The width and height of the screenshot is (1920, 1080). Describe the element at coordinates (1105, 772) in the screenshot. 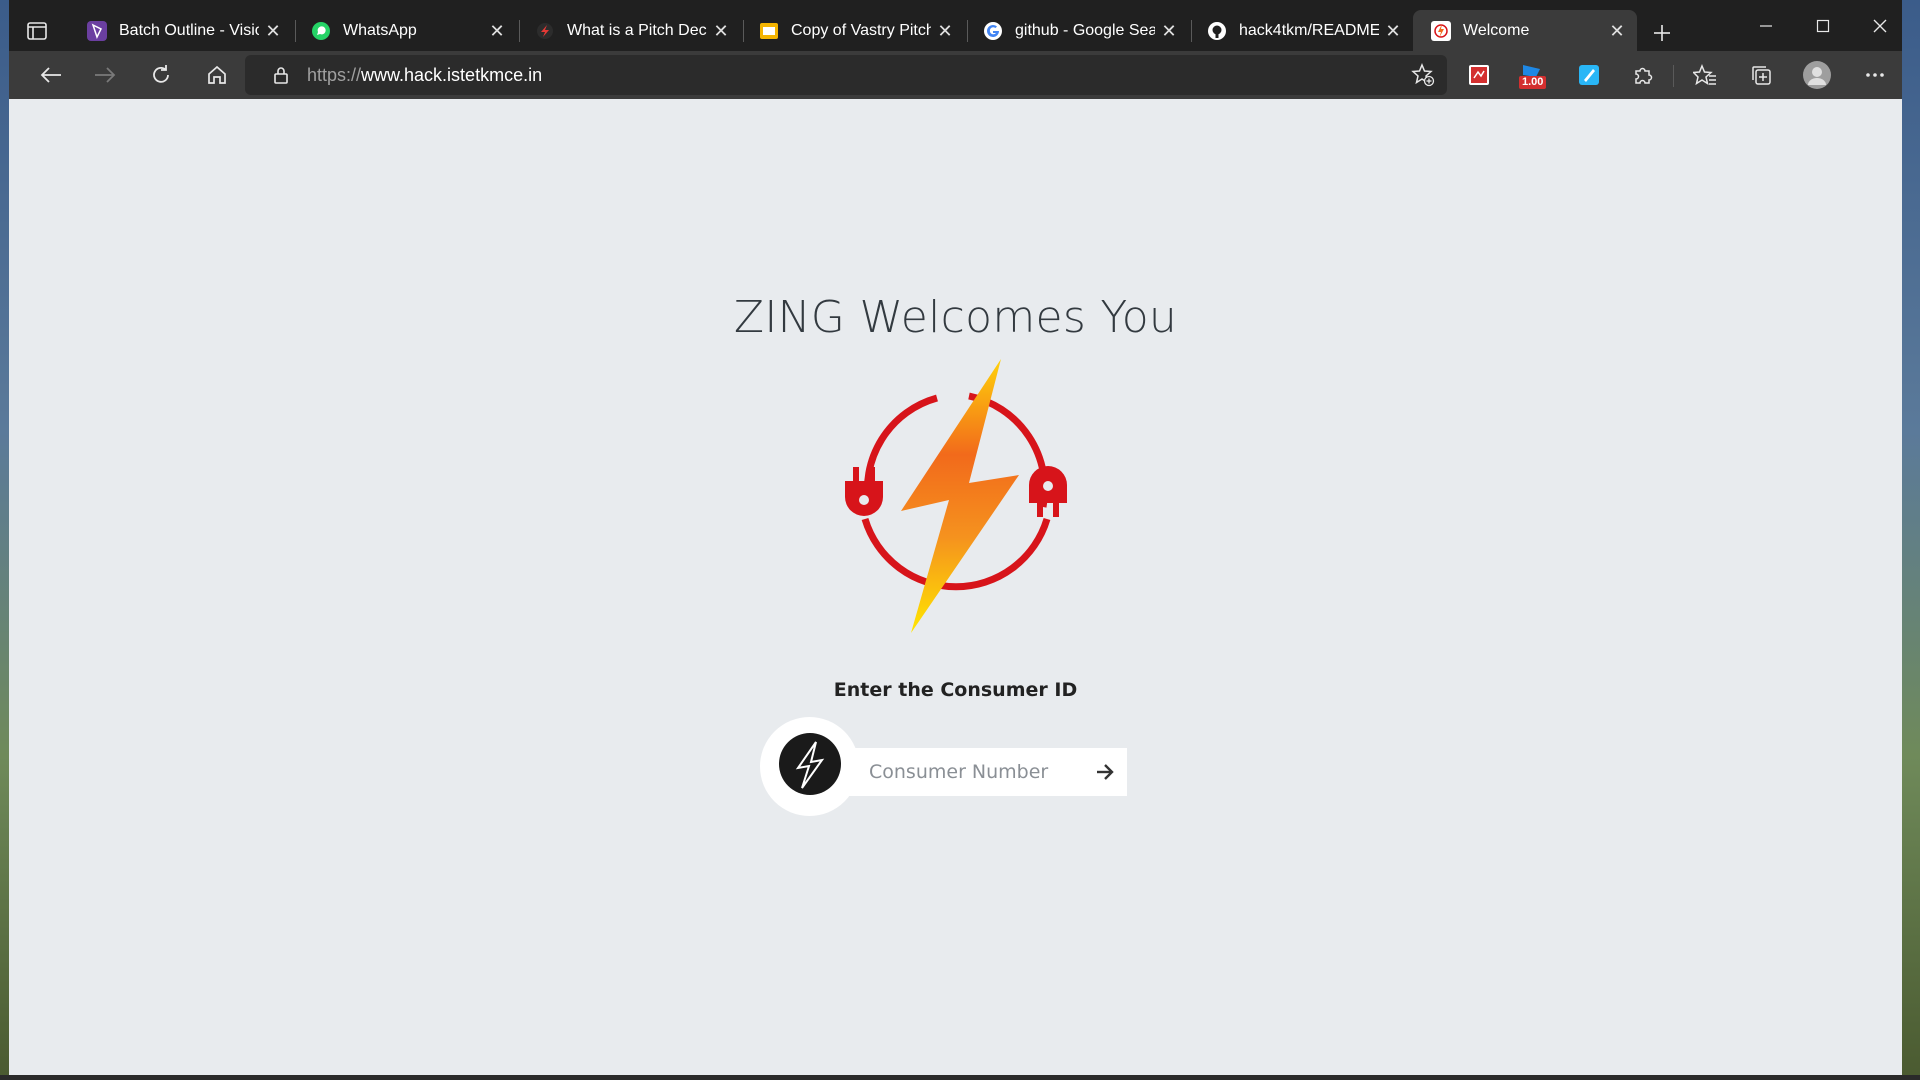

I see `submit-arrow-icon` at that location.